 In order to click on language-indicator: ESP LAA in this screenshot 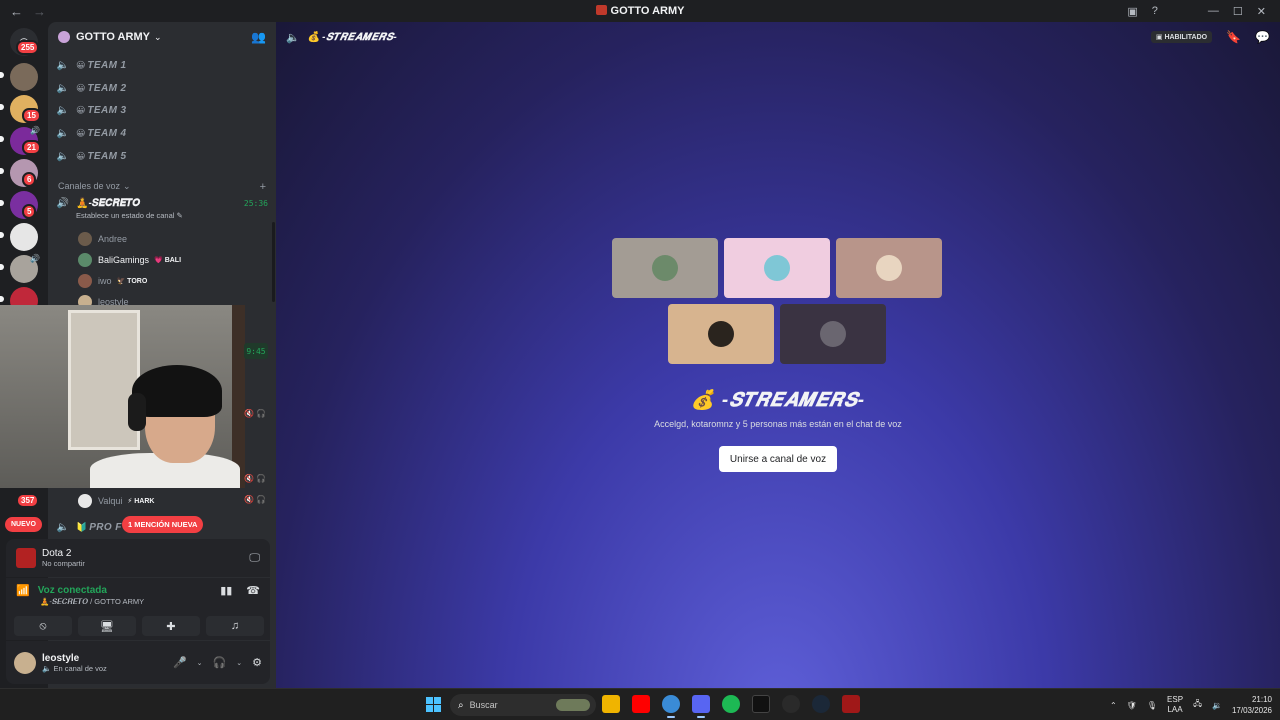, I will do `click(1175, 705)`.